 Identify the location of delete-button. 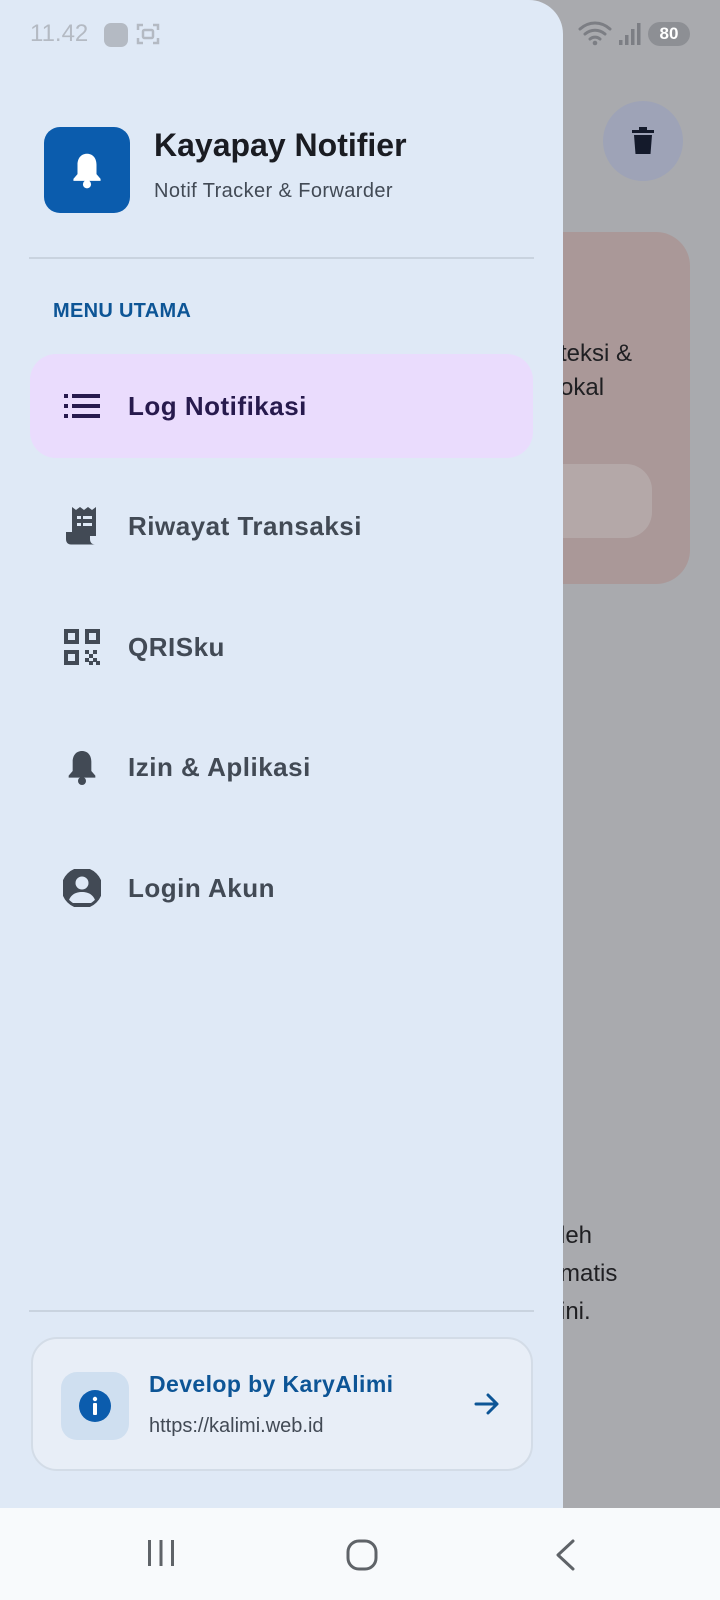
(643, 141).